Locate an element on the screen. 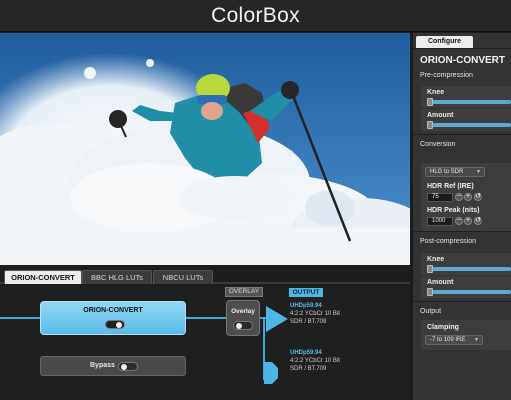 This screenshot has width=511, height=400. tab-bbc-hlg-luts: BBC HLG LUTs is located at coordinates (117, 277).